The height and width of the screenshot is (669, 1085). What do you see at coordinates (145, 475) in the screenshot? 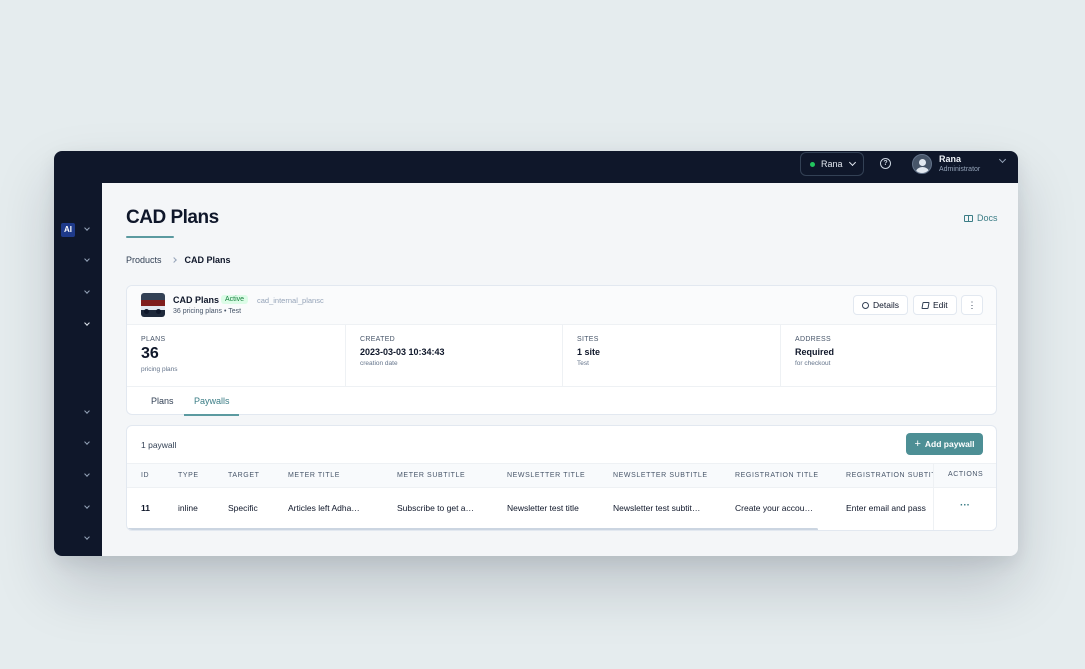
I see `column-header: ID` at bounding box center [145, 475].